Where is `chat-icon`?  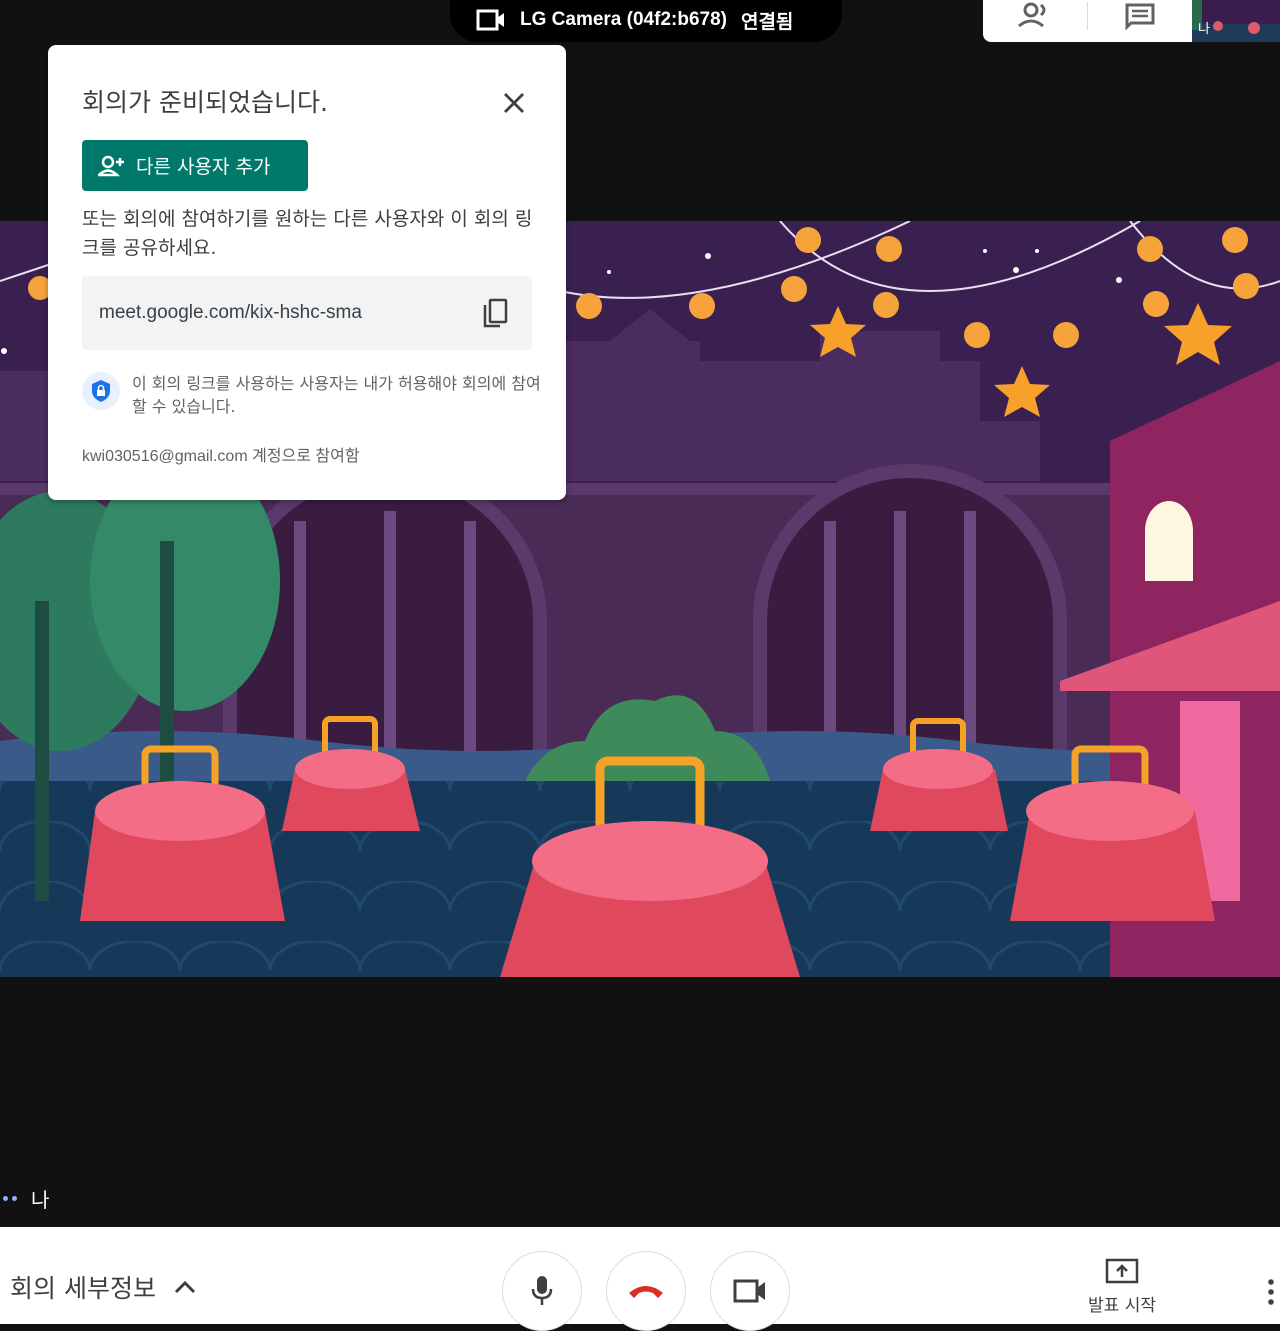 chat-icon is located at coordinates (1140, 16).